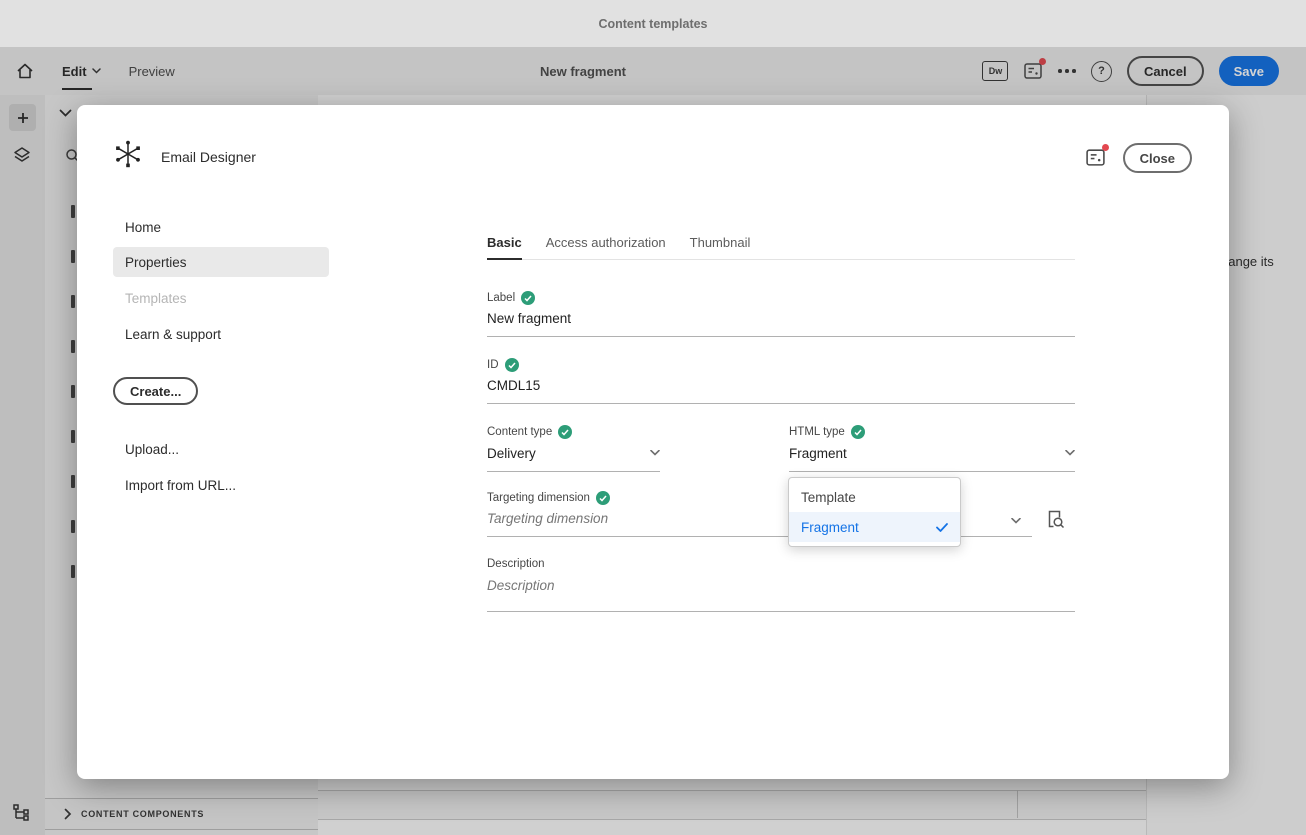  Describe the element at coordinates (781, 321) in the screenshot. I see `label-input` at that location.